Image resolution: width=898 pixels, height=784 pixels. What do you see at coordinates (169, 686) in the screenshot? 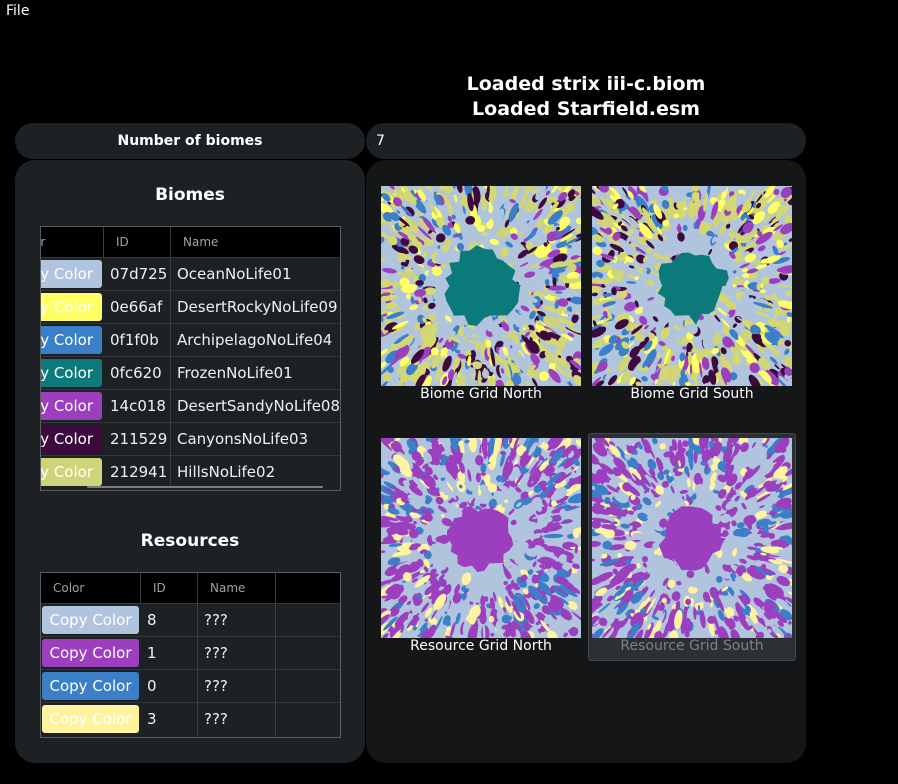
I see `resource-id-cell: 0` at bounding box center [169, 686].